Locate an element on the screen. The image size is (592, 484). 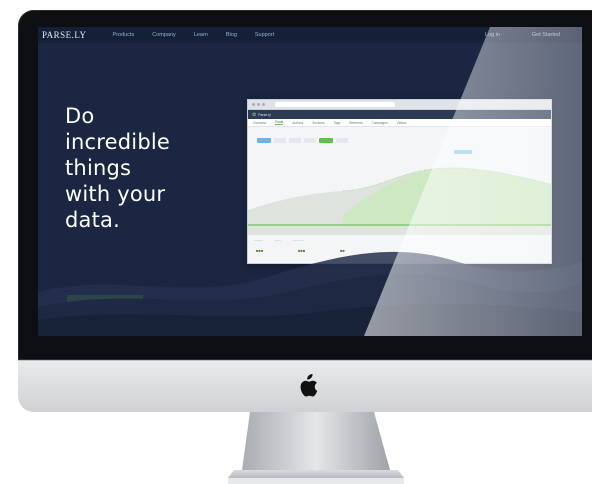
dashboard-tab: Tags is located at coordinates (337, 122).